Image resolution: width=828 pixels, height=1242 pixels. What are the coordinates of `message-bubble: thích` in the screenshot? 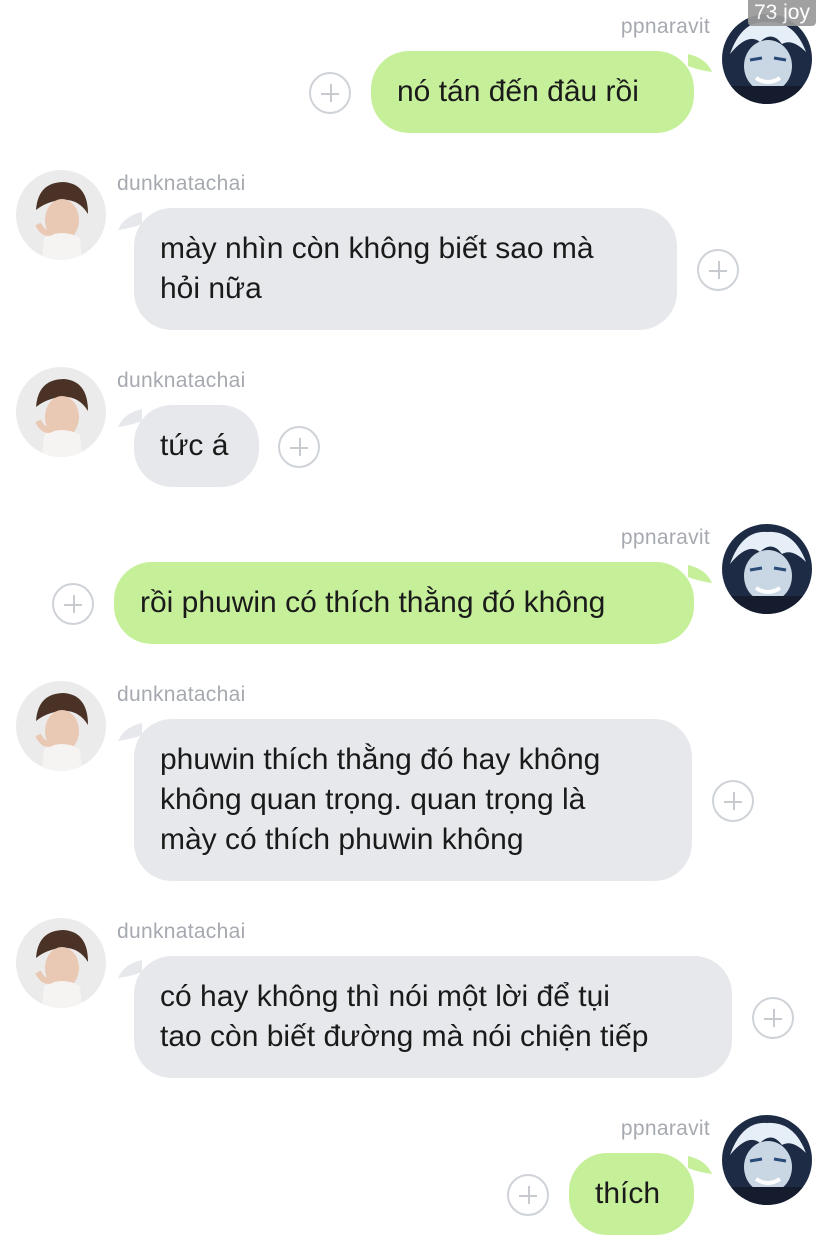 It's located at (631, 1194).